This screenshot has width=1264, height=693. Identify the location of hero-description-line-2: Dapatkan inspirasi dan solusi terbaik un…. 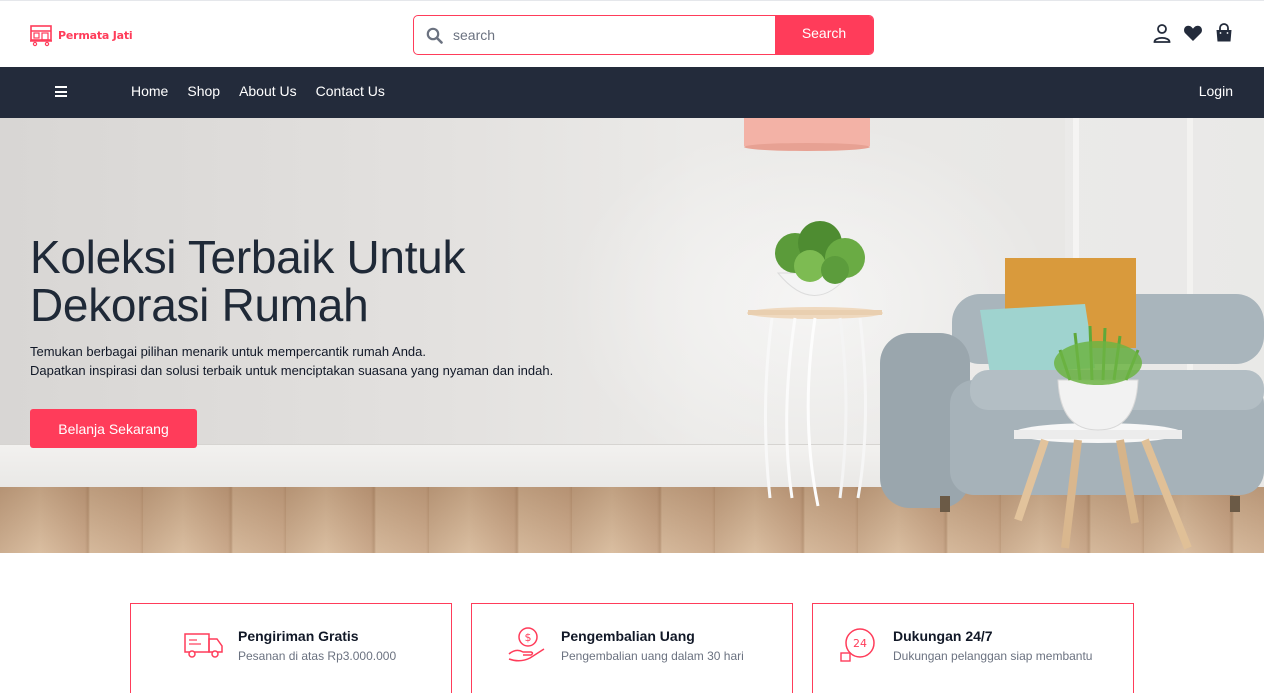
(292, 370).